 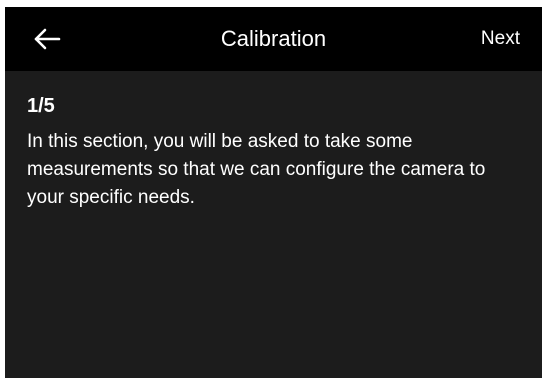 I want to click on back-button, so click(x=47, y=39).